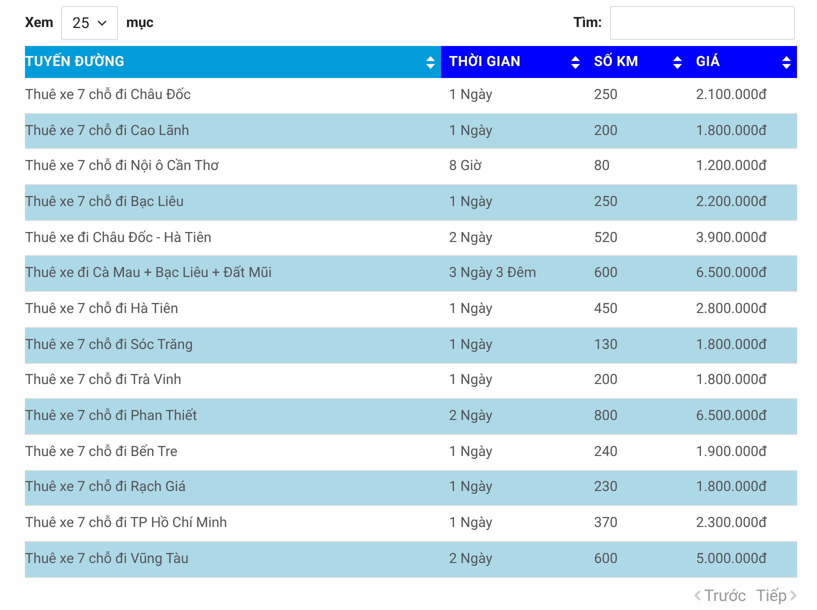 This screenshot has width=817, height=610. What do you see at coordinates (606, 309) in the screenshot?
I see `table-cell-text: 450` at bounding box center [606, 309].